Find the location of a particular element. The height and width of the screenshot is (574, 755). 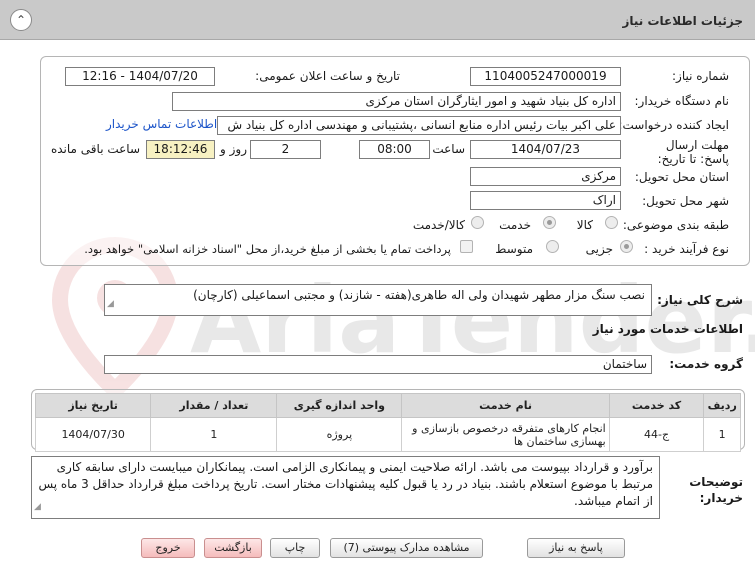

category-radio-goods is located at coordinates (611, 222).